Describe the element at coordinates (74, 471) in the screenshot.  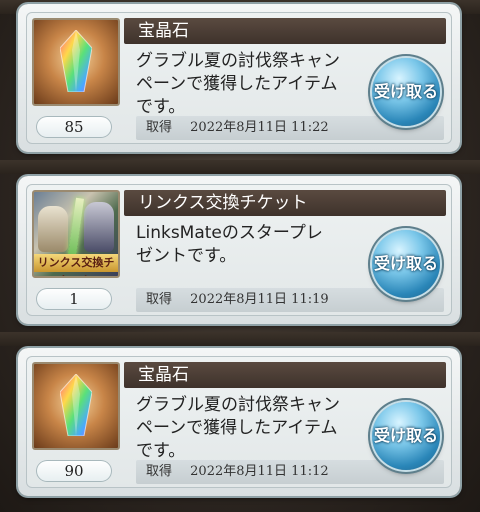
I see `item-quantity: 90` at that location.